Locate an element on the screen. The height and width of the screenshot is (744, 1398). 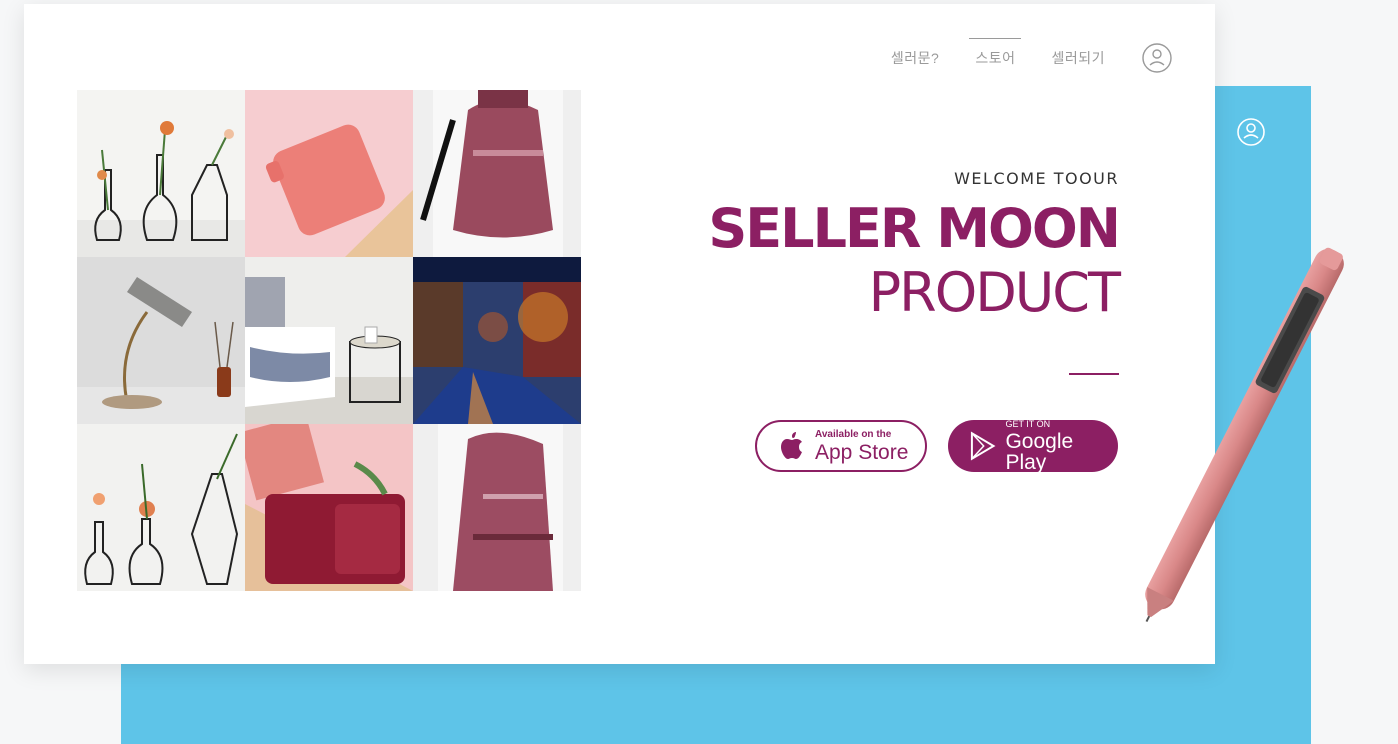
app-store-label: App Store is located at coordinates (862, 452).